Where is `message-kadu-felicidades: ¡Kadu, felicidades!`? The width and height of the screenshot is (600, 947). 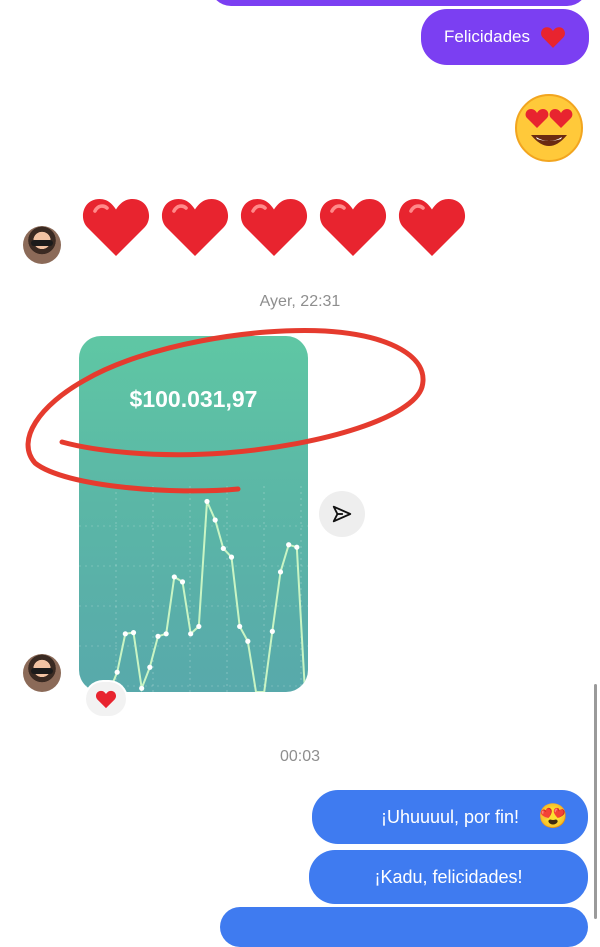
message-kadu-felicidades: ¡Kadu, felicidades! is located at coordinates (448, 877).